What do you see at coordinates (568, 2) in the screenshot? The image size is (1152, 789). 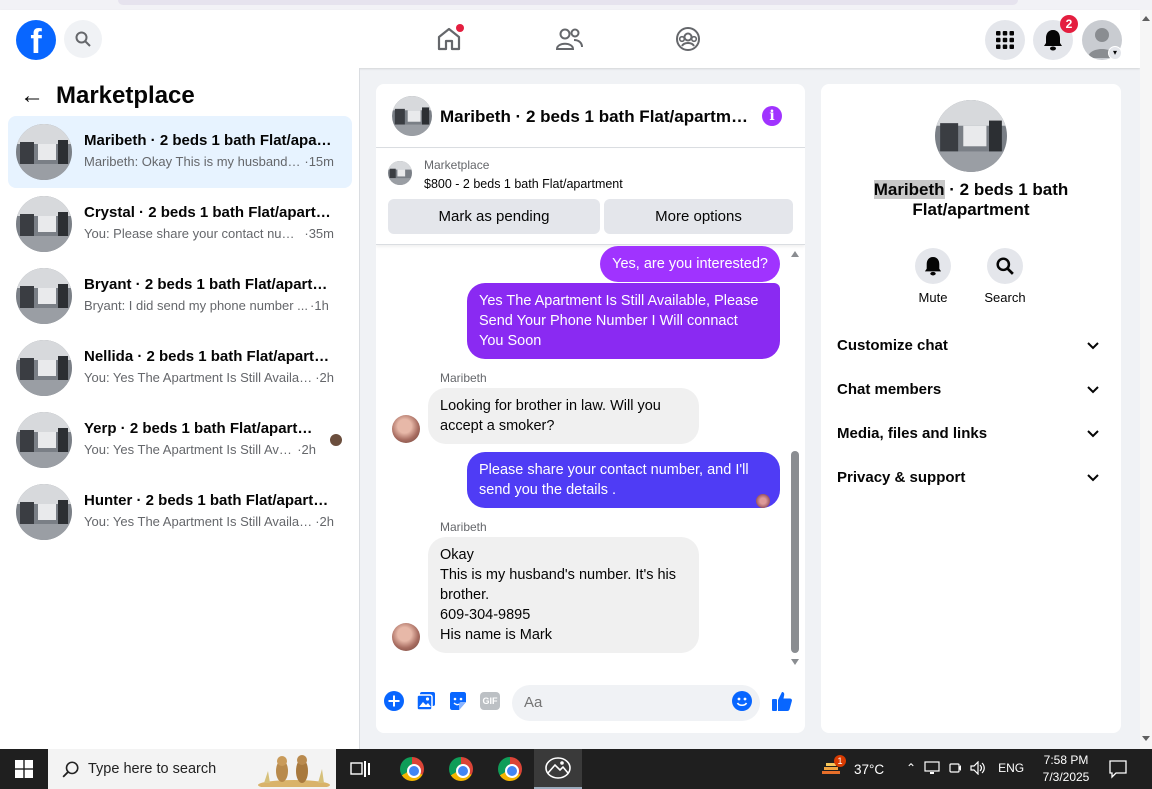 I see `browser-address-pill` at bounding box center [568, 2].